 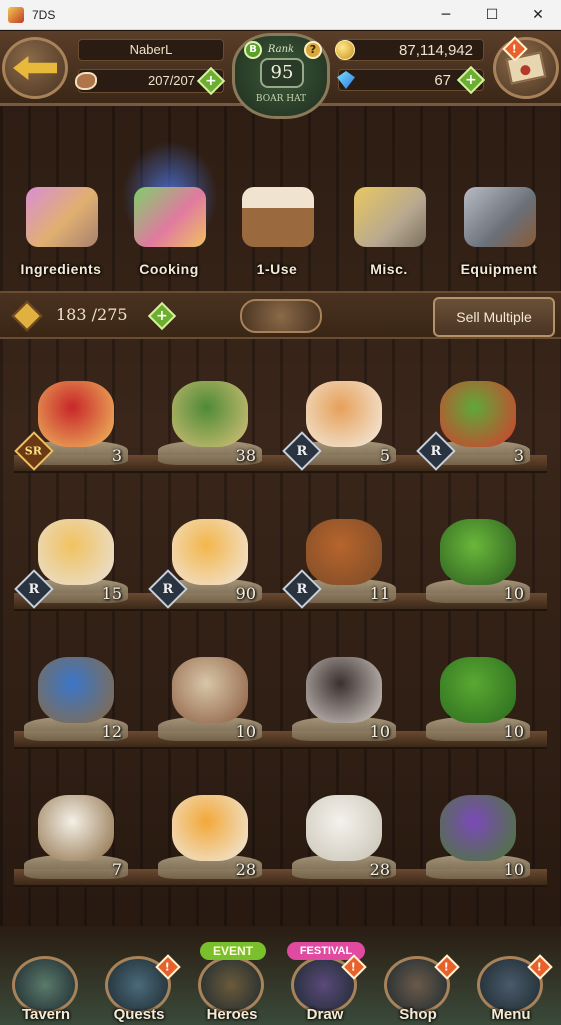 What do you see at coordinates (151, 50) in the screenshot?
I see `player-name: NaberL` at bounding box center [151, 50].